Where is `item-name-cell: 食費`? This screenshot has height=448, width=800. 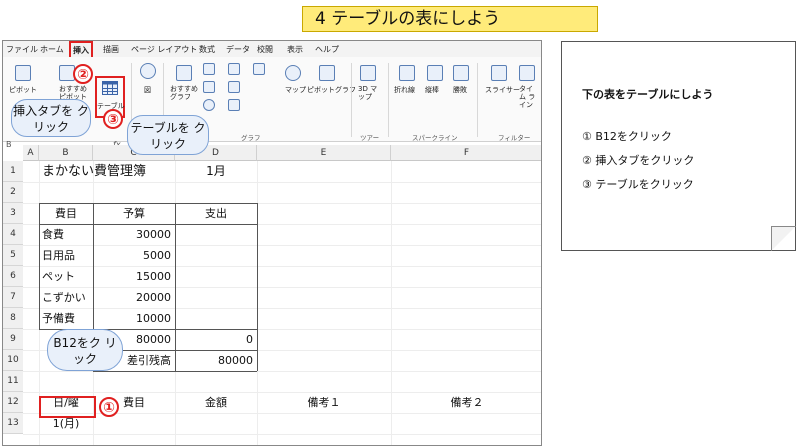 item-name-cell: 食費 is located at coordinates (66, 234).